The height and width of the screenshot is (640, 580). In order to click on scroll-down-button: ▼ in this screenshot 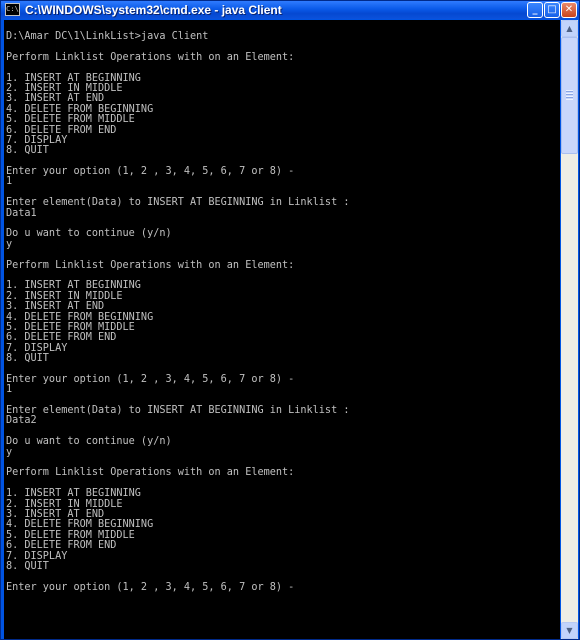, I will do `click(569, 630)`.